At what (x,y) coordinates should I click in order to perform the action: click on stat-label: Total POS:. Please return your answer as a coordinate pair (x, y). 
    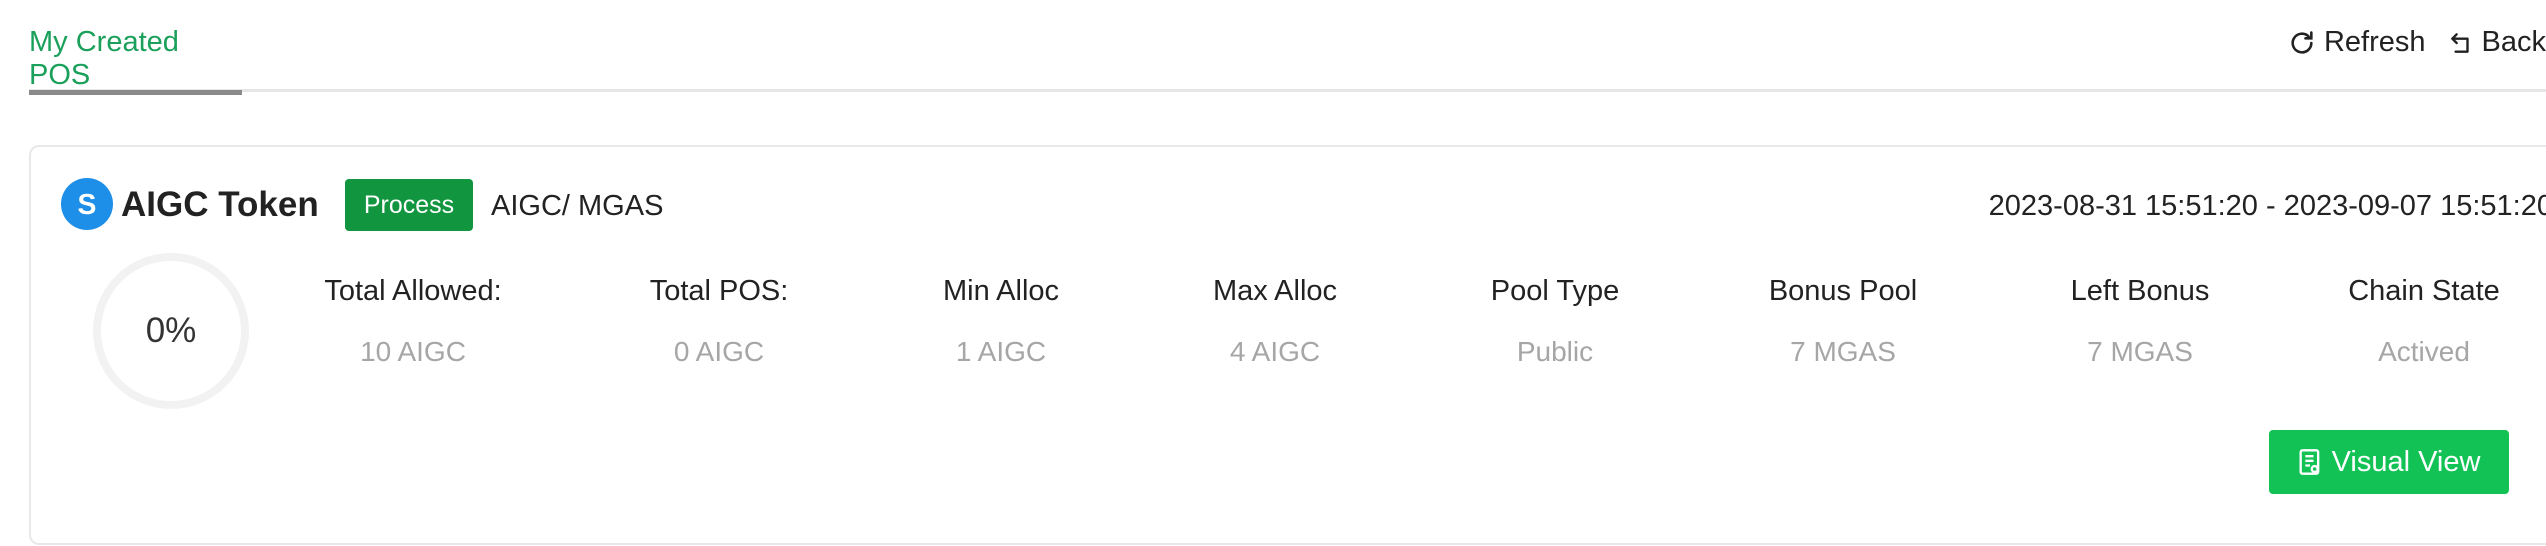
    Looking at the image, I should click on (719, 291).